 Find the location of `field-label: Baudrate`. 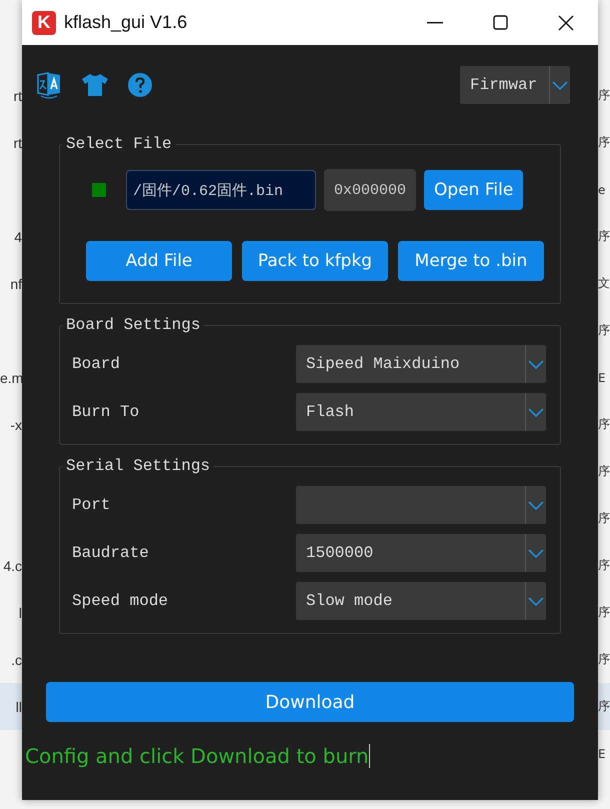

field-label: Baudrate is located at coordinates (110, 553).